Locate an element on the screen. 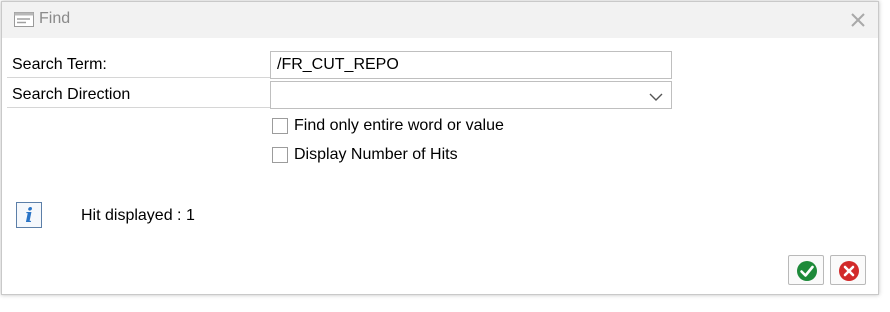 This screenshot has width=890, height=312. info-icon: i is located at coordinates (29, 215).